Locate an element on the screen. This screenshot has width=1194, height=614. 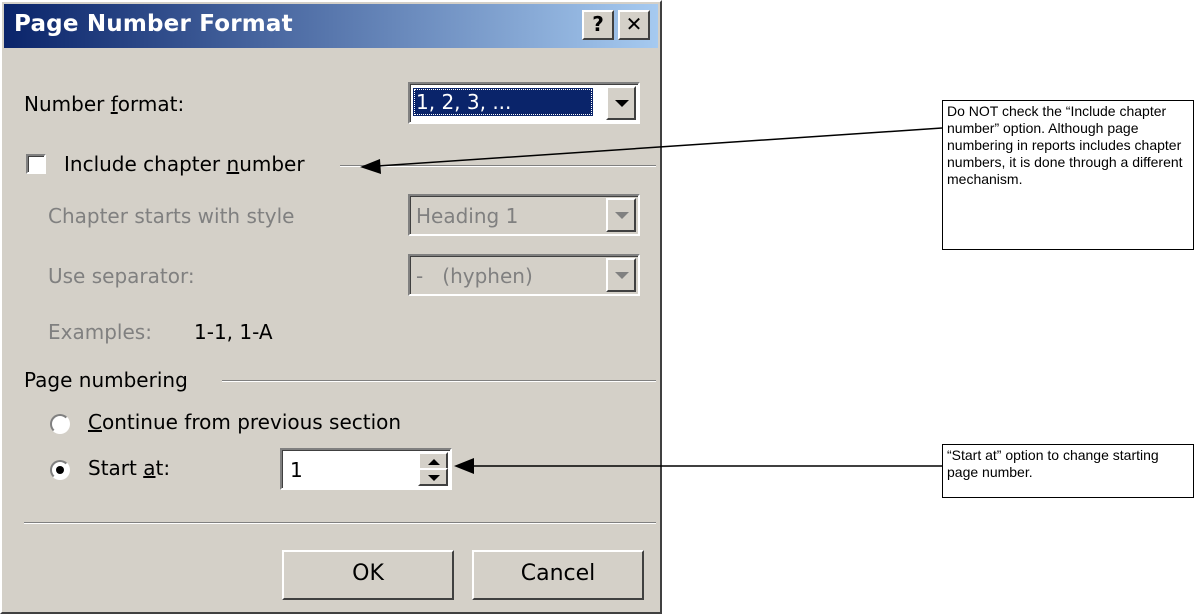
cancel-button: Cancel is located at coordinates (558, 575).